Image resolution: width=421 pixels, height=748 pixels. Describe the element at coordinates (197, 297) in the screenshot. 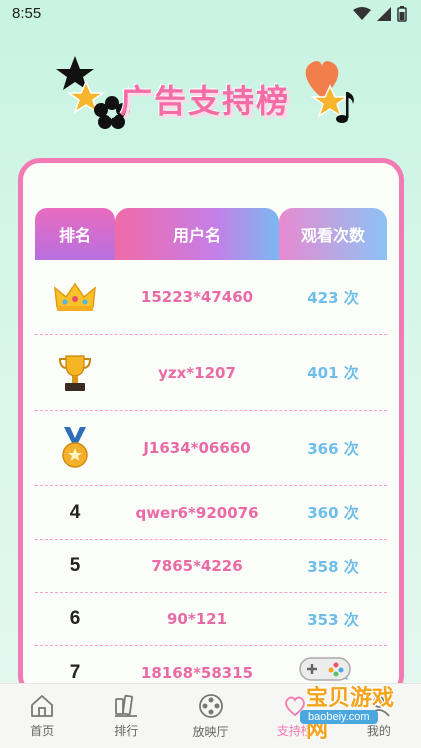

I see `username-cell: 15223*47460` at that location.